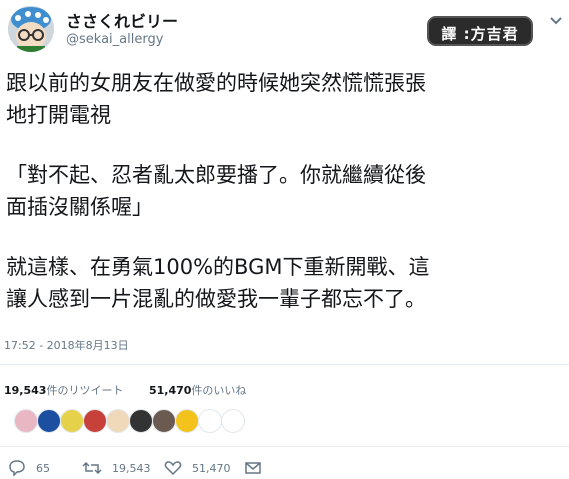 Image resolution: width=569 pixels, height=479 pixels. Describe the element at coordinates (17, 468) in the screenshot. I see `reply-icon` at that location.